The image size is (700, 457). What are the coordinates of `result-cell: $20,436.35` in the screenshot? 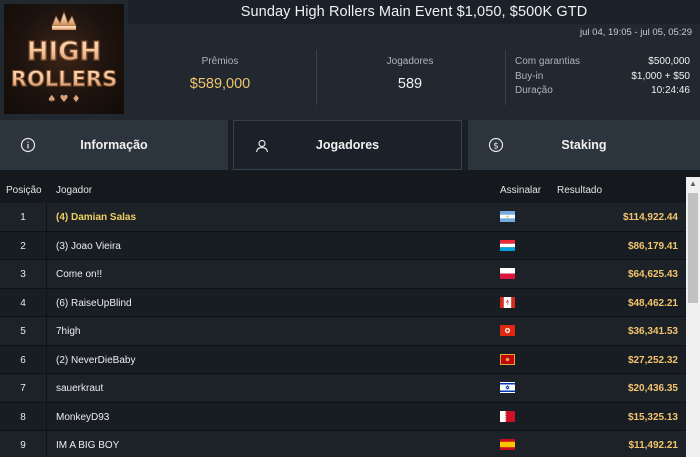 It's located at (652, 388).